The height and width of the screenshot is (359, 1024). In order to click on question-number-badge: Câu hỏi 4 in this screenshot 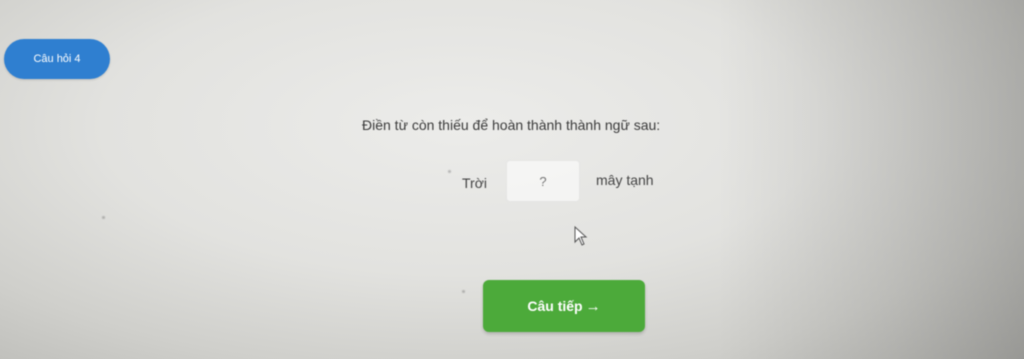, I will do `click(57, 59)`.